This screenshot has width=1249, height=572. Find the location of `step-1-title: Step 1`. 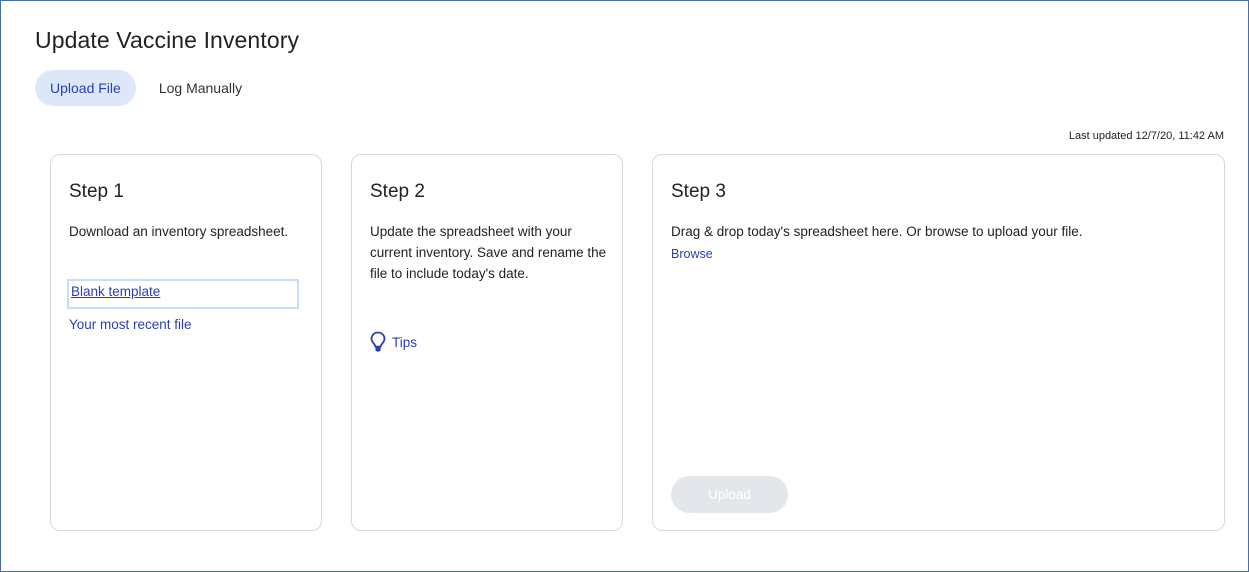

step-1-title: Step 1 is located at coordinates (96, 191).